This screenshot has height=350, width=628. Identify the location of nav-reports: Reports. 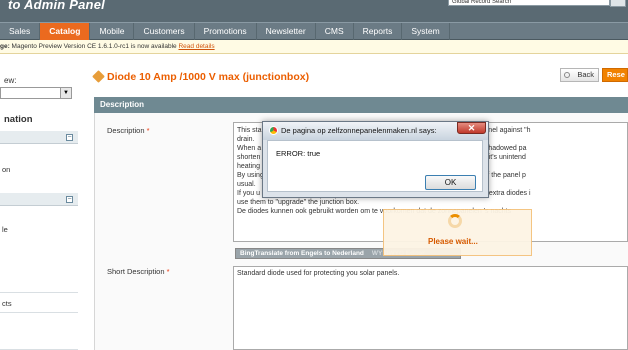
(378, 31).